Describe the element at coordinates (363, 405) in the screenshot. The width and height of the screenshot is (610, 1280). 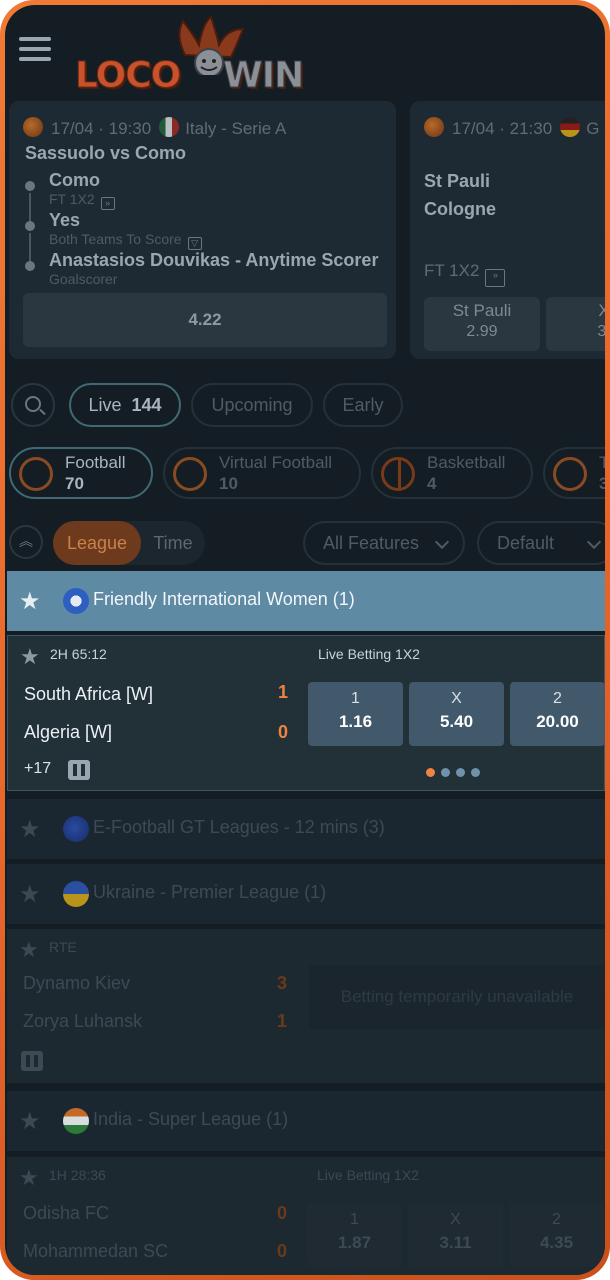
I see `tab-early: Early` at that location.